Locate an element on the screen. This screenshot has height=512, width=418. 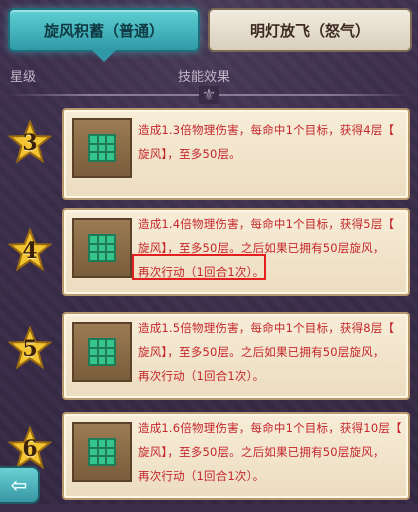
tab-bar: 旋风积蓄（普通） 明灯放飞（怒气） is located at coordinates (209, 29).